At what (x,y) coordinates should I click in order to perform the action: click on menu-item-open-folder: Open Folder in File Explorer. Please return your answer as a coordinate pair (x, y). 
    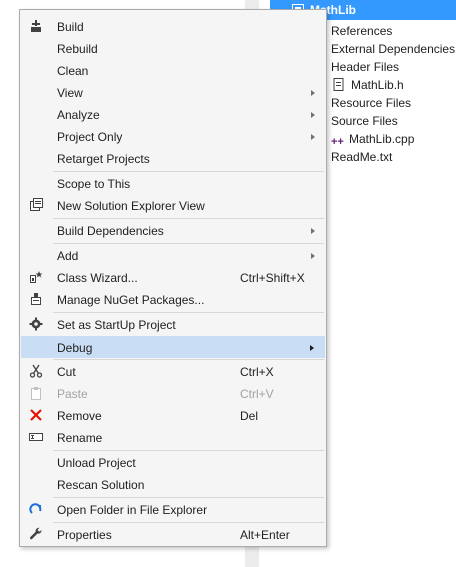
    Looking at the image, I should click on (173, 510).